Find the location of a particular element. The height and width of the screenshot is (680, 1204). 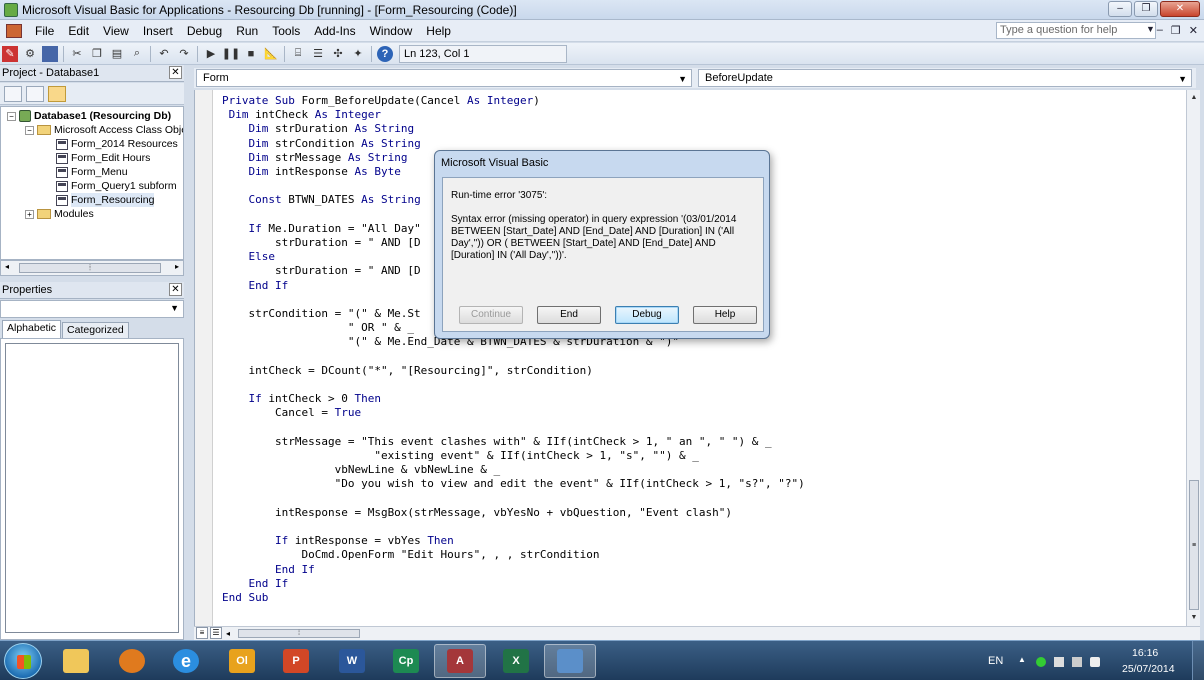

copy-icon: ❐ is located at coordinates (97, 54).